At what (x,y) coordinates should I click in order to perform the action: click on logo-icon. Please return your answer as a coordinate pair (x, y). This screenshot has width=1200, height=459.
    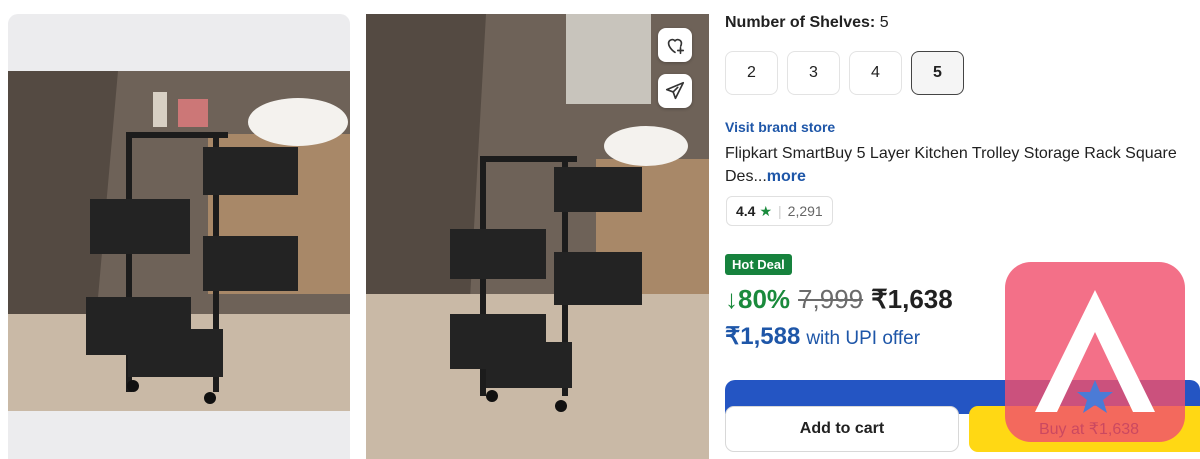
    Looking at the image, I should click on (1095, 351).